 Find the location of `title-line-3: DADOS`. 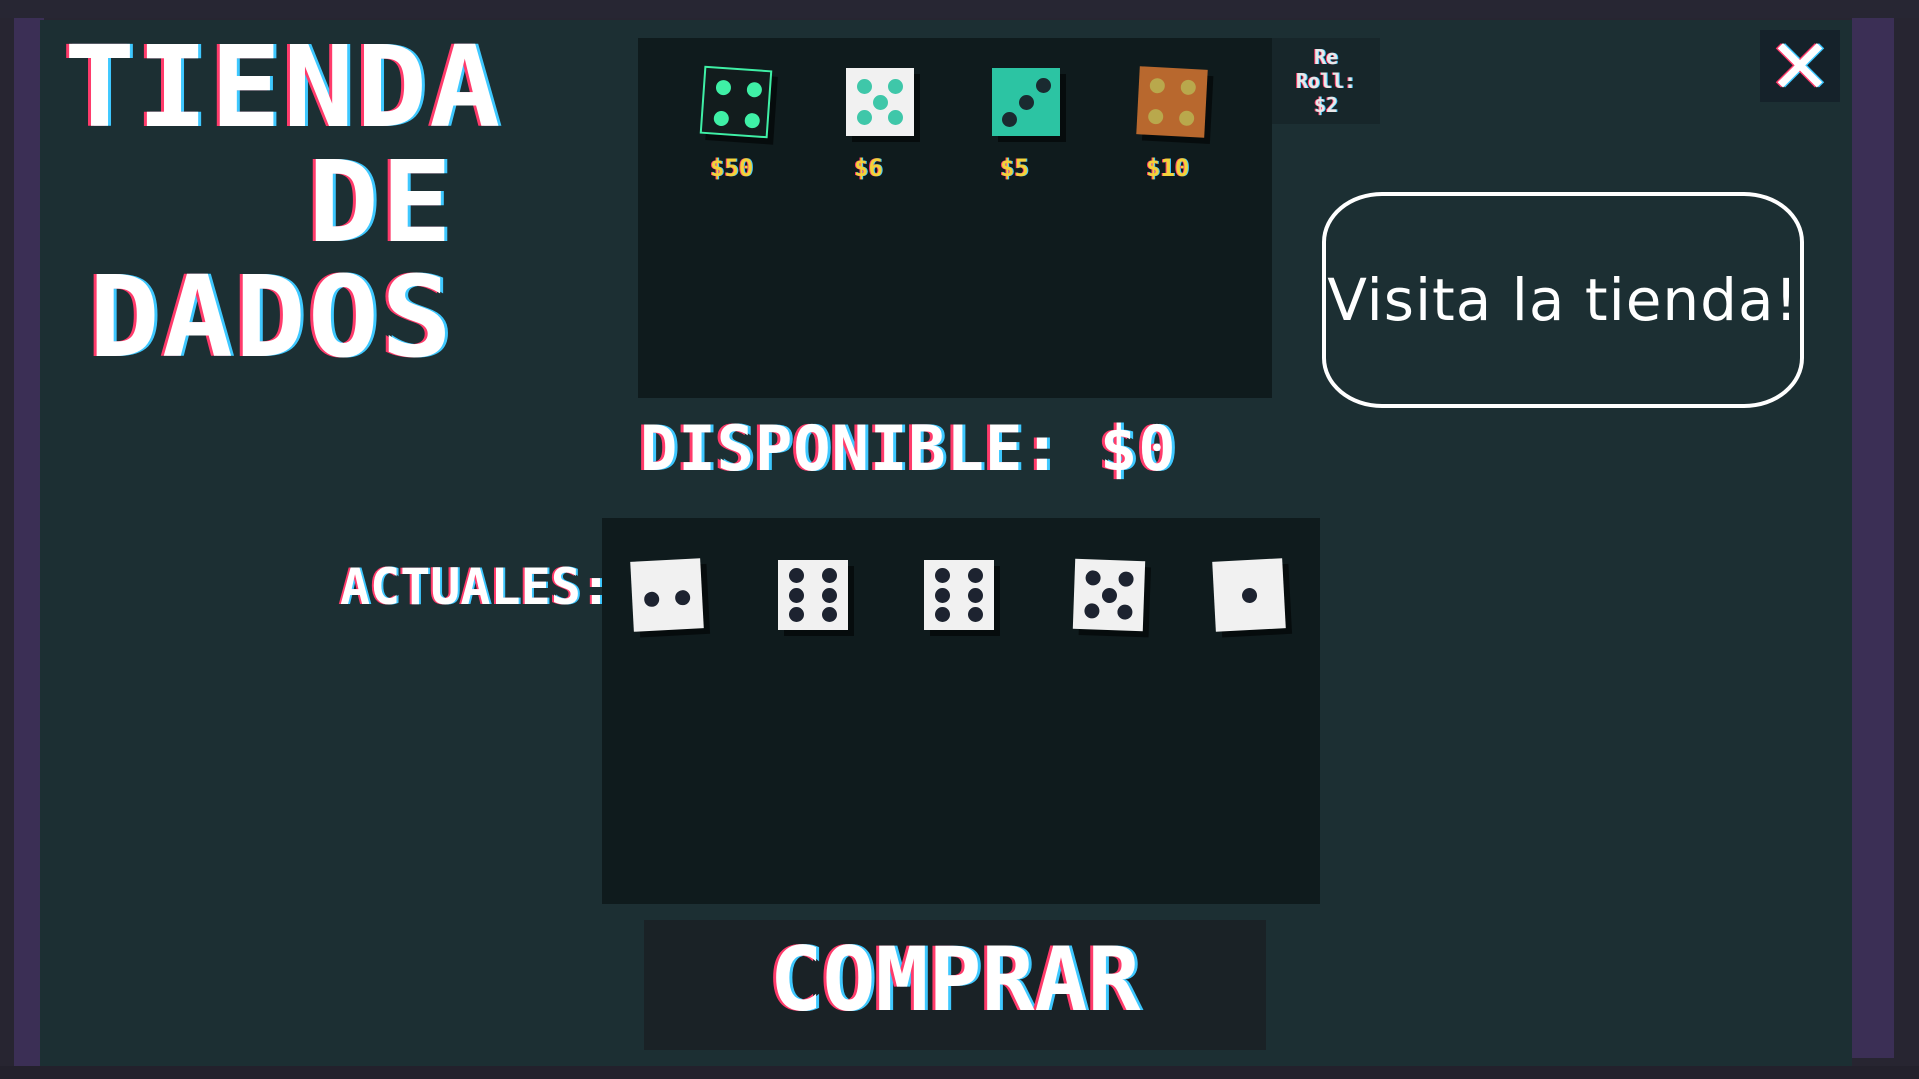

title-line-3: DADOS is located at coordinates (271, 317).